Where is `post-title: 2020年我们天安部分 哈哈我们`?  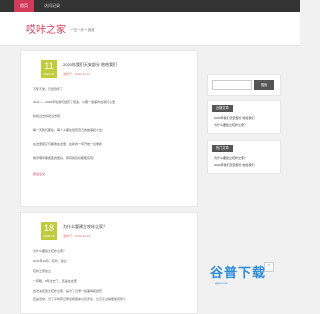 post-title: 2020年我们天安部分 哈哈我们 is located at coordinates (90, 65).